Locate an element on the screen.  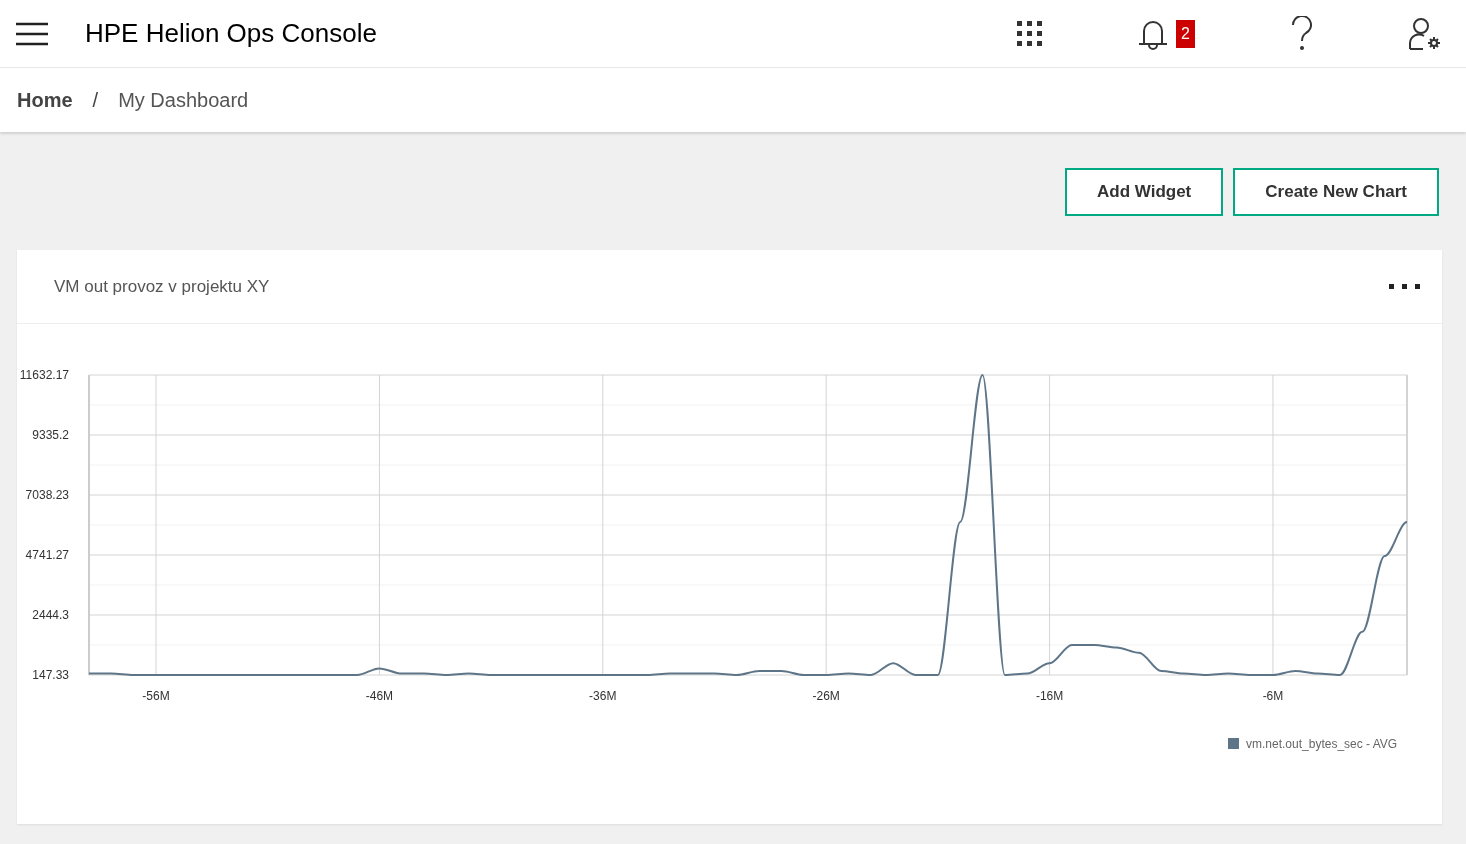
x-axis-label: -6M is located at coordinates (1273, 696).